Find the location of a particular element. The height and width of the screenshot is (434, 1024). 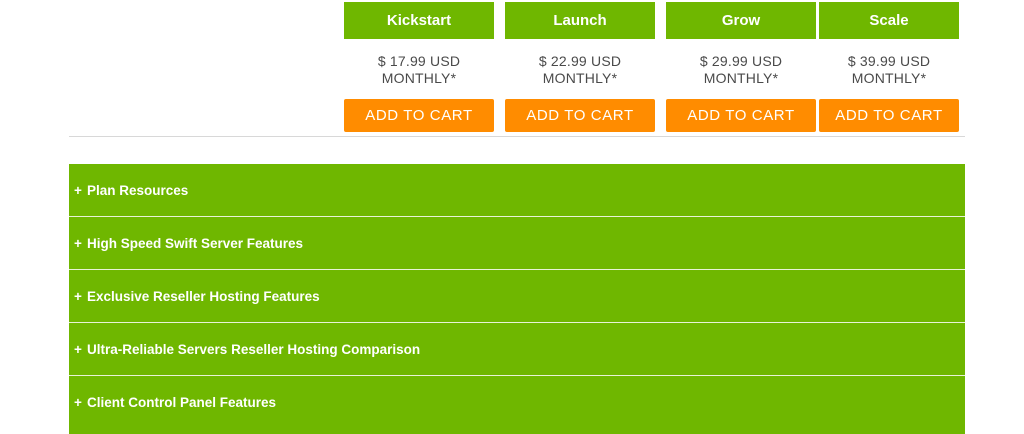

plan-name: Grow is located at coordinates (741, 20).